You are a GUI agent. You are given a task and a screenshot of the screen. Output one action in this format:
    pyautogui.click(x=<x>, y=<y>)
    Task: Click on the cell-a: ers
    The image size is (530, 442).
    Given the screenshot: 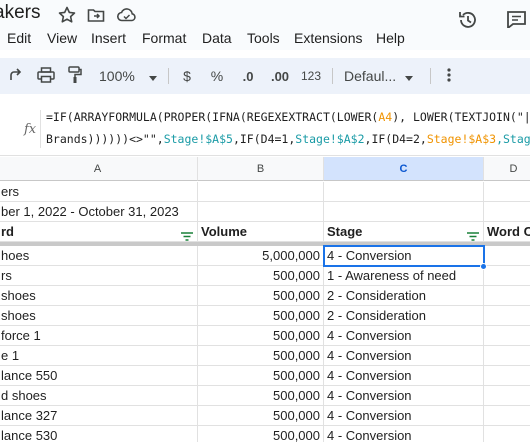 What is the action you would take?
    pyautogui.click(x=99, y=192)
    